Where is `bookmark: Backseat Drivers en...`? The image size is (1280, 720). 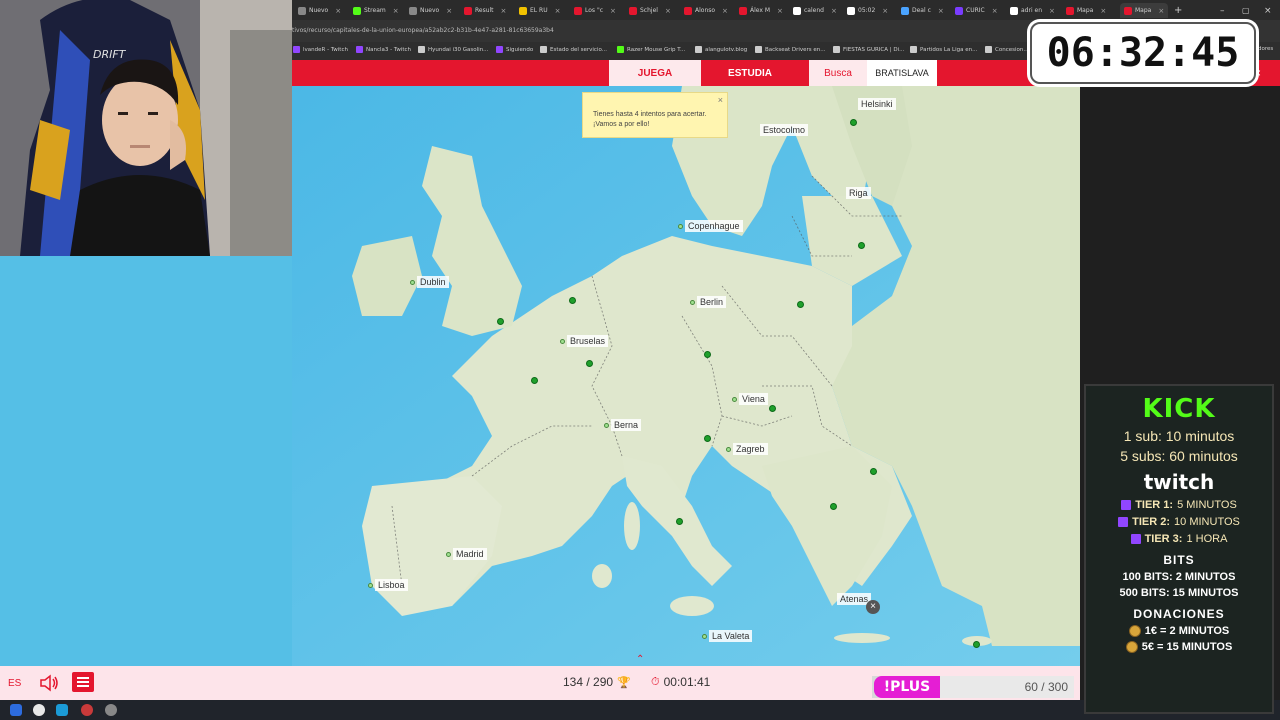 bookmark: Backseat Drivers en... is located at coordinates (790, 49).